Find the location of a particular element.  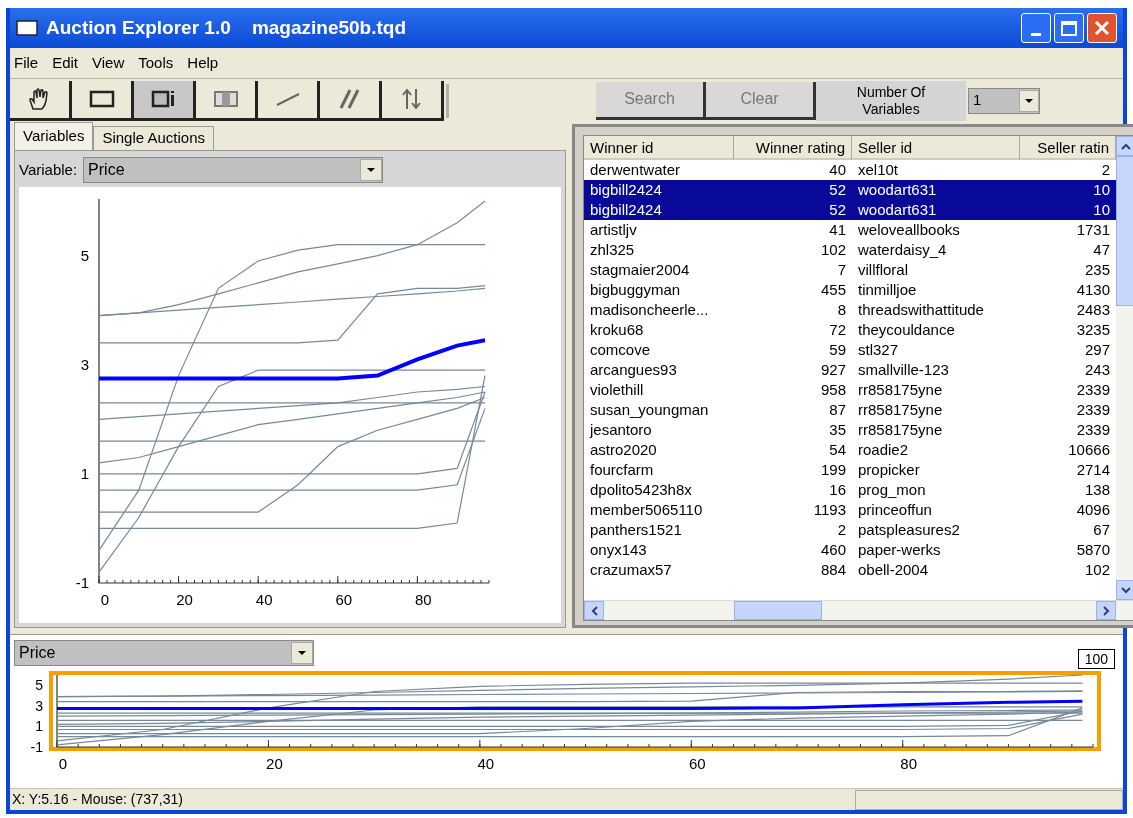

minimize-button is located at coordinates (1036, 28).